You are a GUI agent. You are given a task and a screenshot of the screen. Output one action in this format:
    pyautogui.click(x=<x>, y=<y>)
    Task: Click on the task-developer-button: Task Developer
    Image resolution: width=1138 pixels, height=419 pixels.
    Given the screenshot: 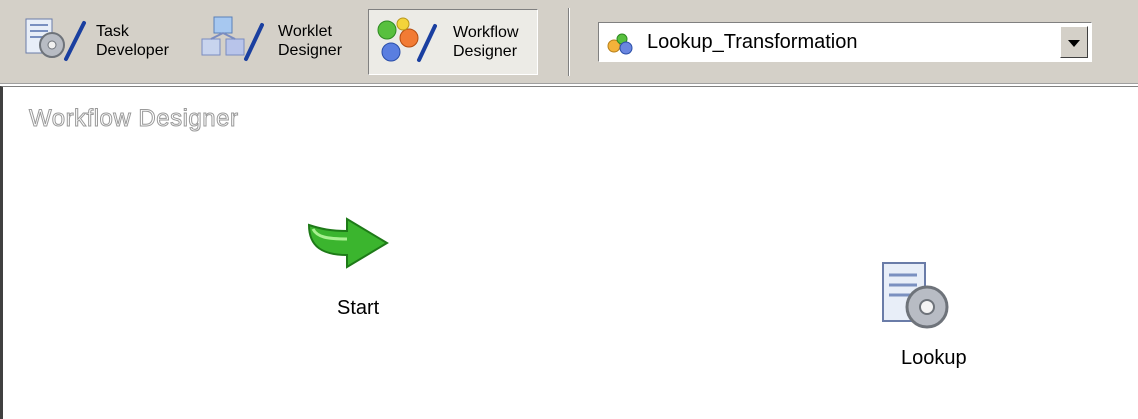 What is the action you would take?
    pyautogui.click(x=105, y=42)
    